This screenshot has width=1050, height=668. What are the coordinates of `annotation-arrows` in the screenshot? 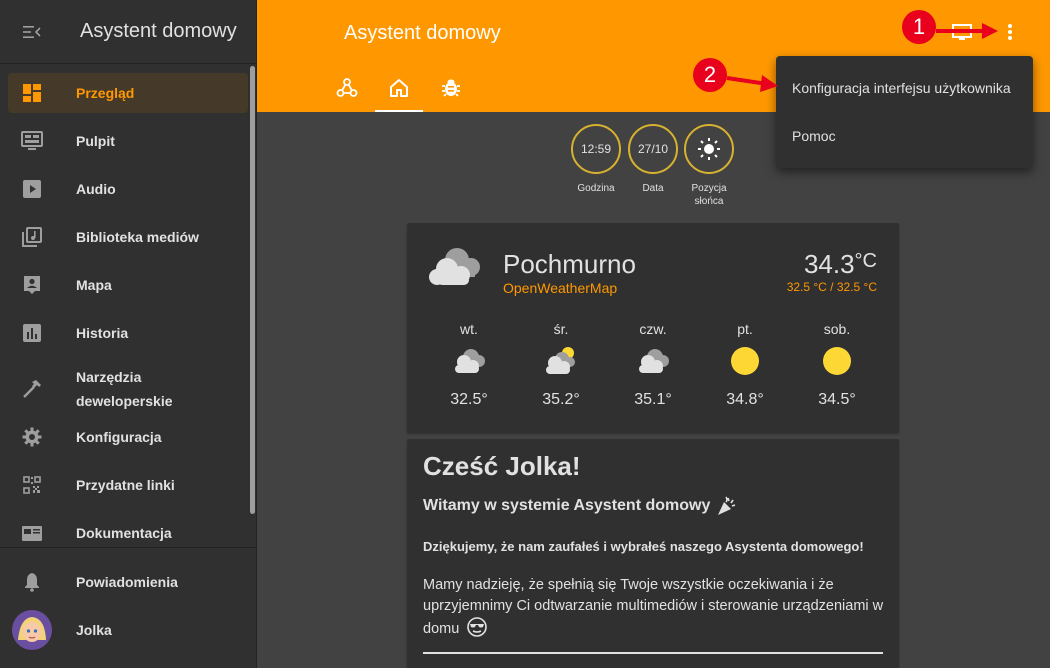 It's located at (862, 57).